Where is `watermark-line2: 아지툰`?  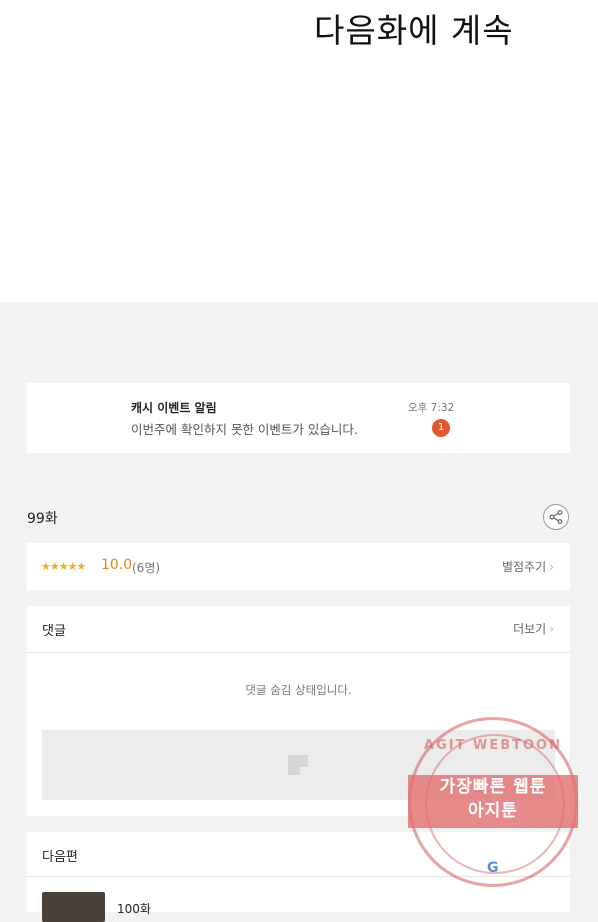 watermark-line2: 아지툰 is located at coordinates (493, 811).